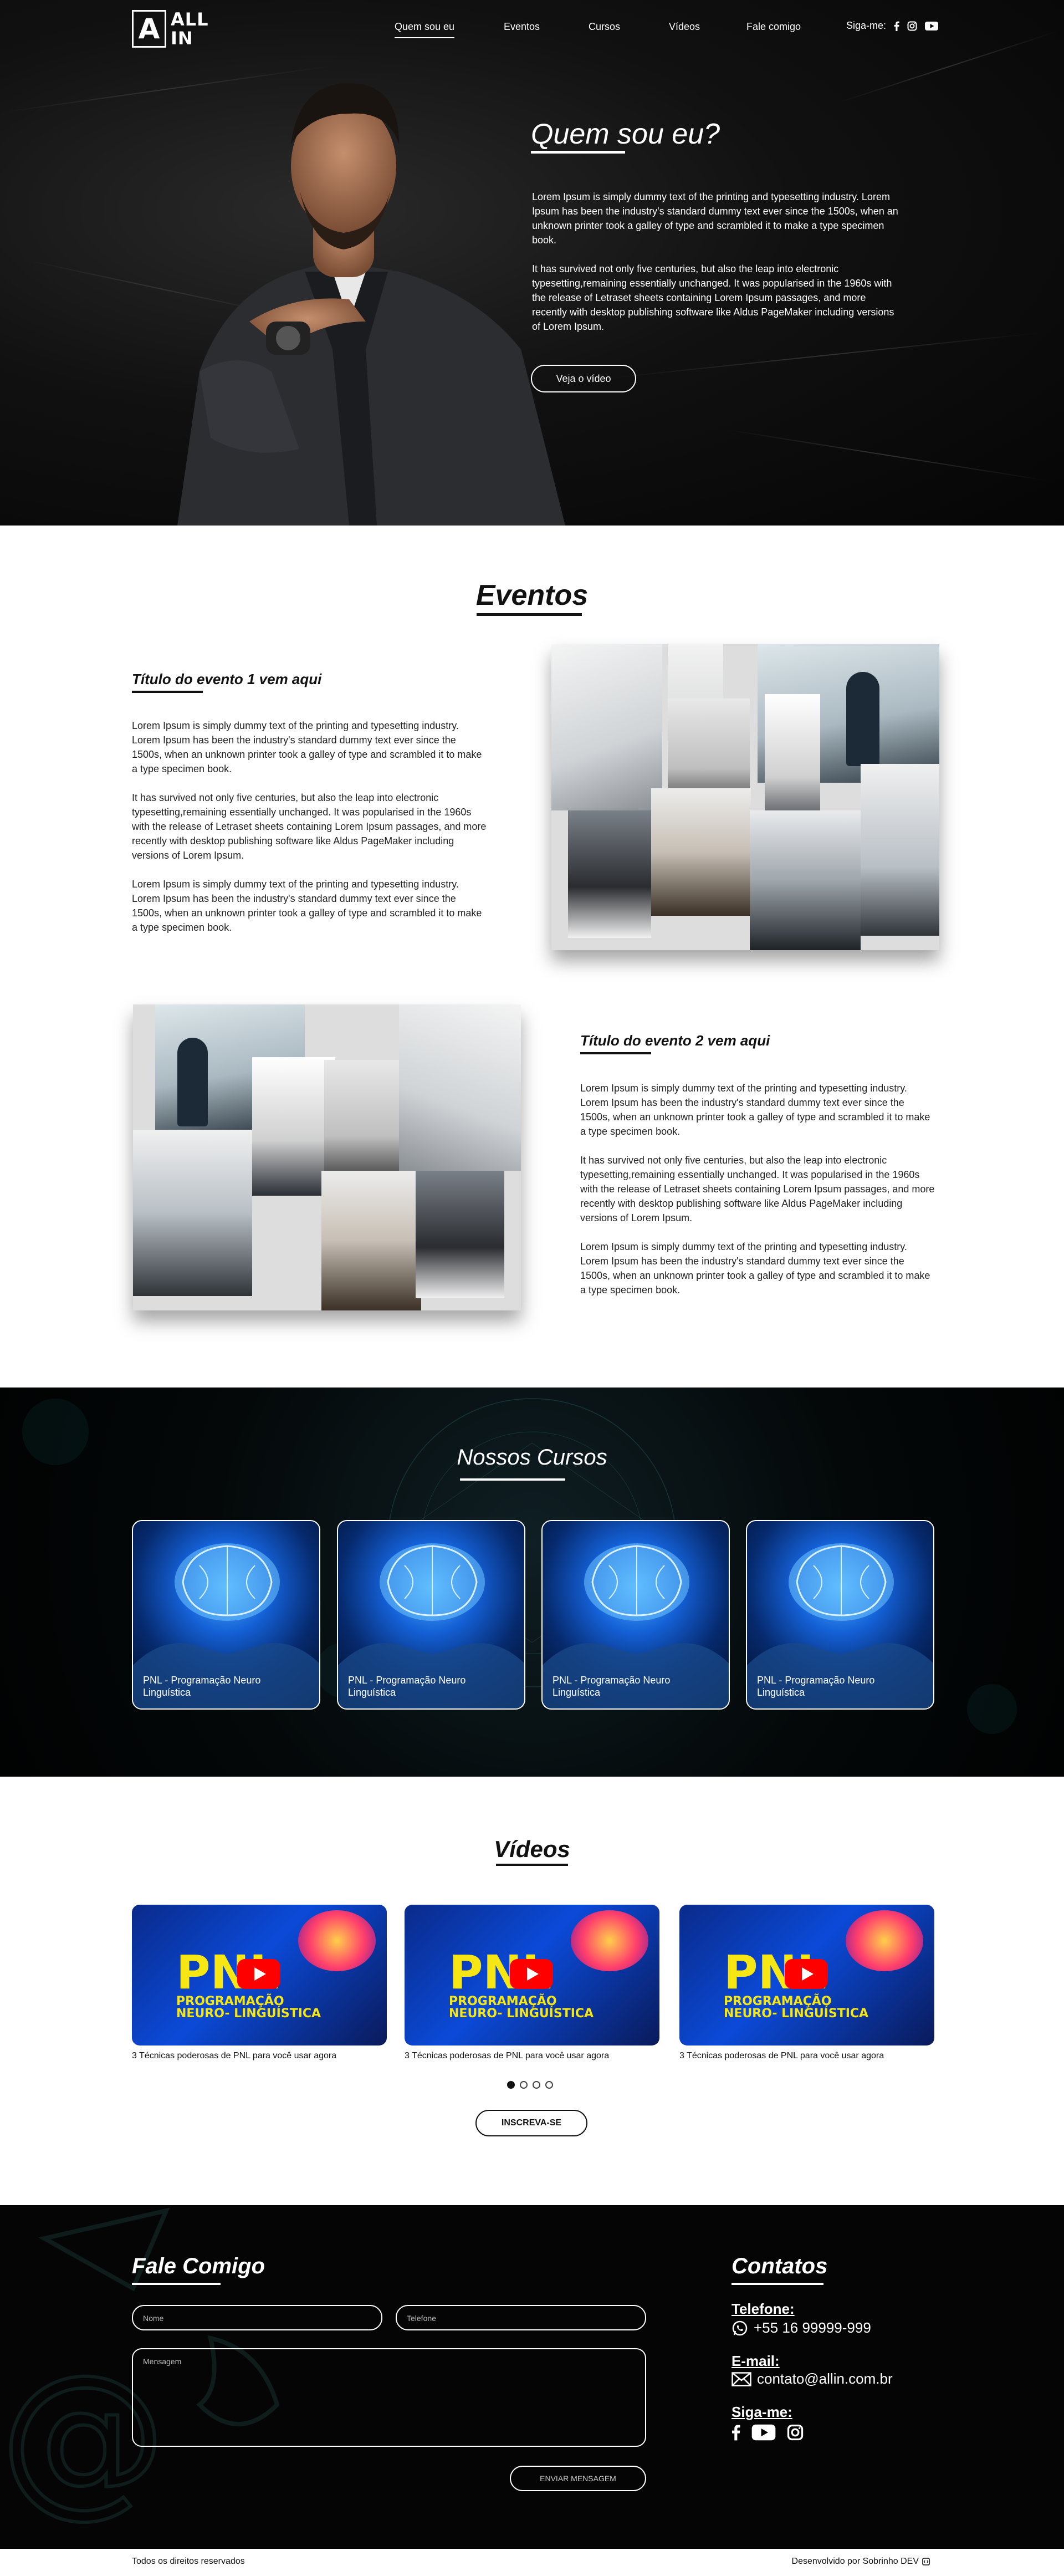  Describe the element at coordinates (531, 2123) in the screenshot. I see `subscribe-button: INSCREVA-SE` at that location.